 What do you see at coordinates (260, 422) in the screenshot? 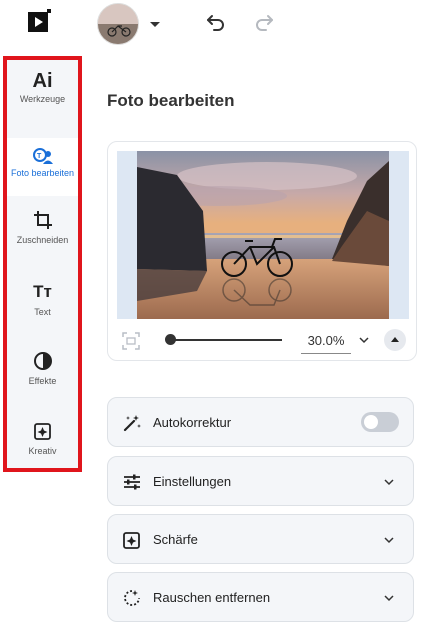
I see `panel-autokorrektur: Autokorrektur` at bounding box center [260, 422].